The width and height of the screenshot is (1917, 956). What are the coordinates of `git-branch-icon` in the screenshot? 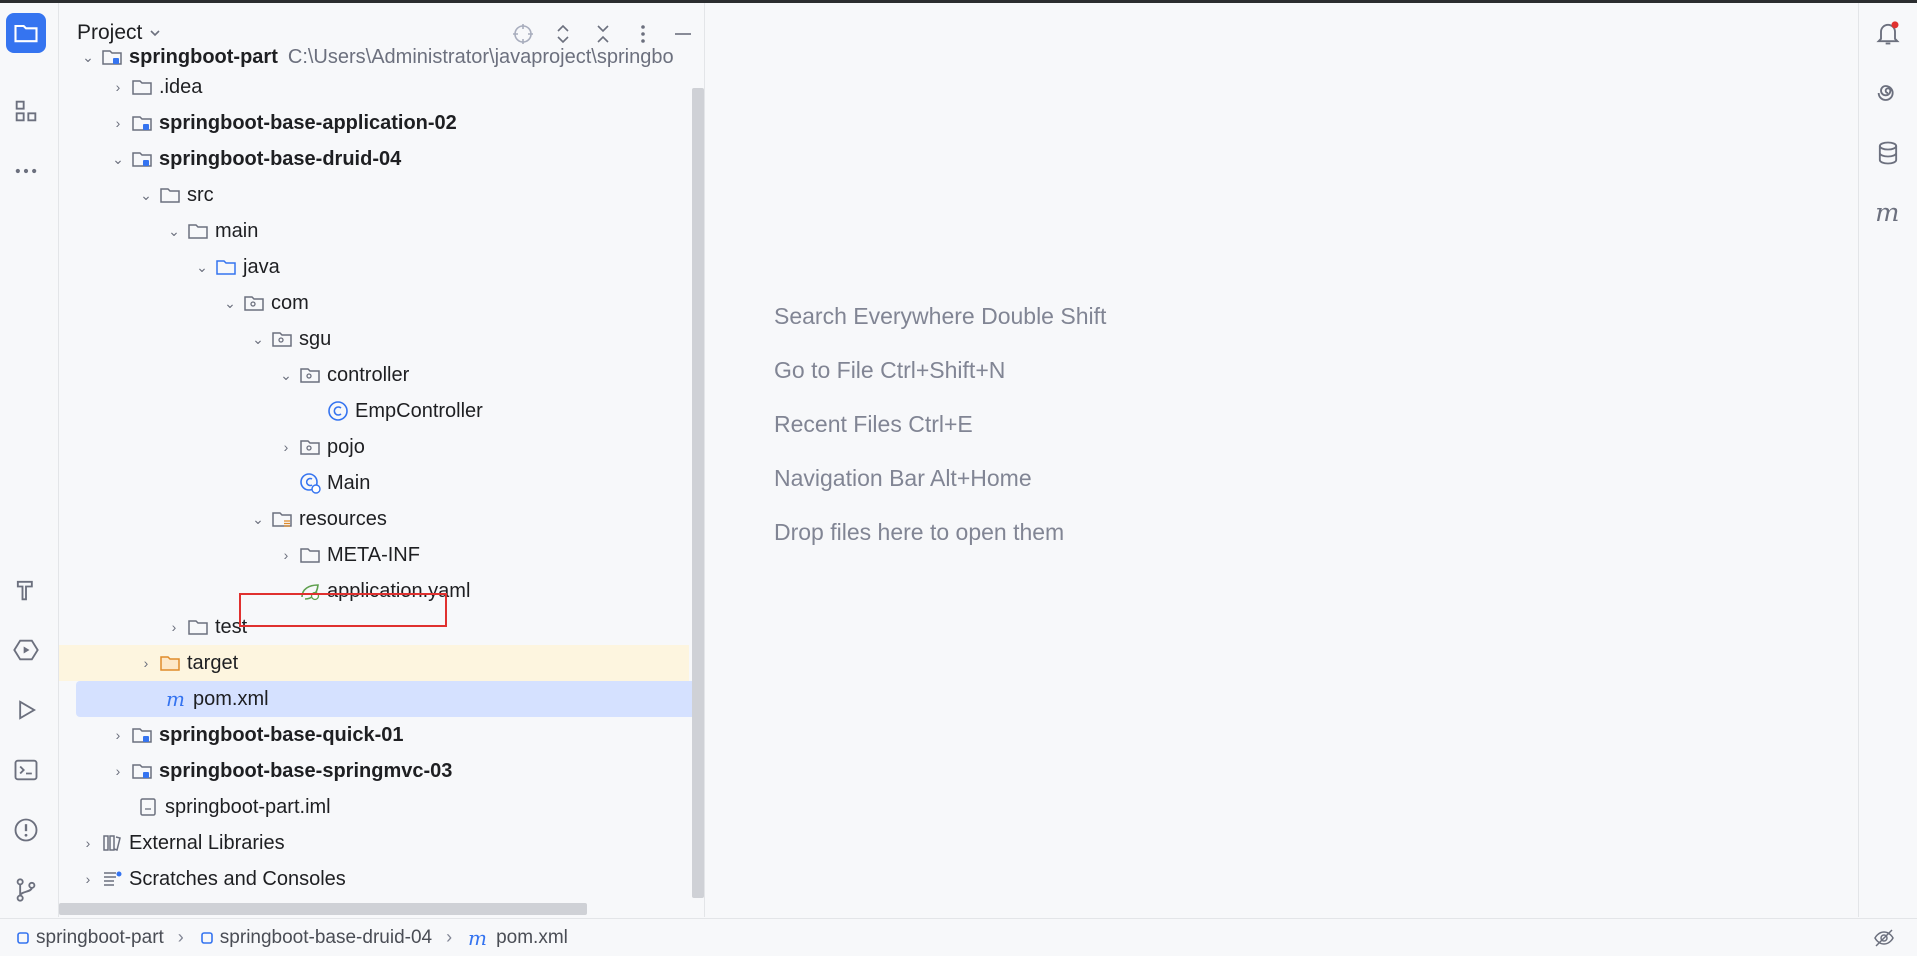 It's located at (26, 890).